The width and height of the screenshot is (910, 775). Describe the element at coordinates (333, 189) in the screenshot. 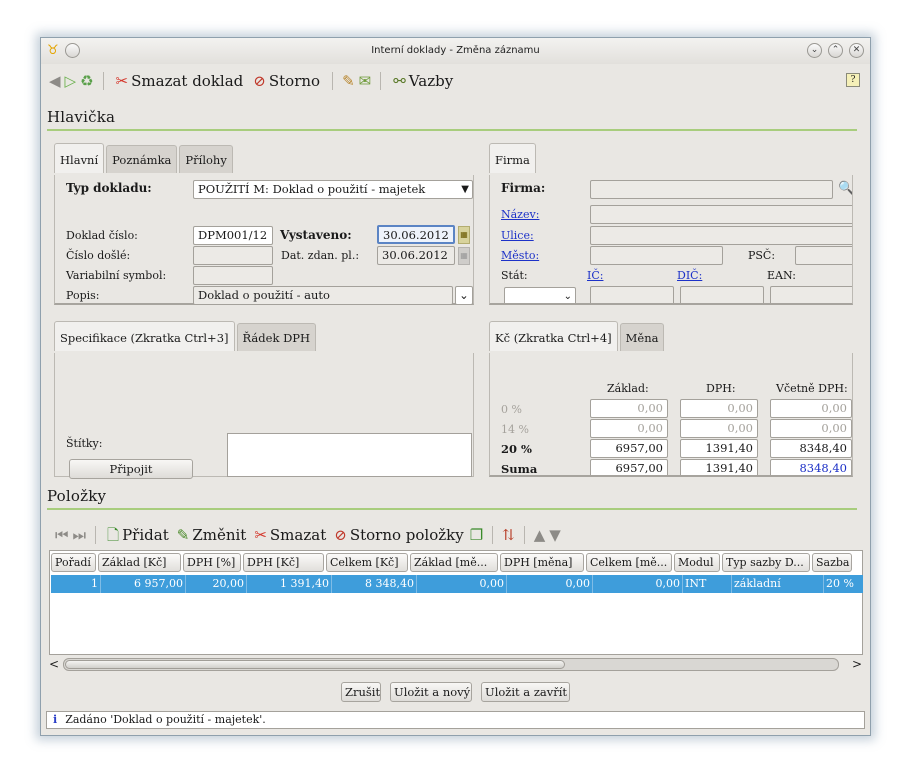

I see `typ-dokladu-select: POUŽITÍ M: Doklad o použití - majetek ▼` at that location.